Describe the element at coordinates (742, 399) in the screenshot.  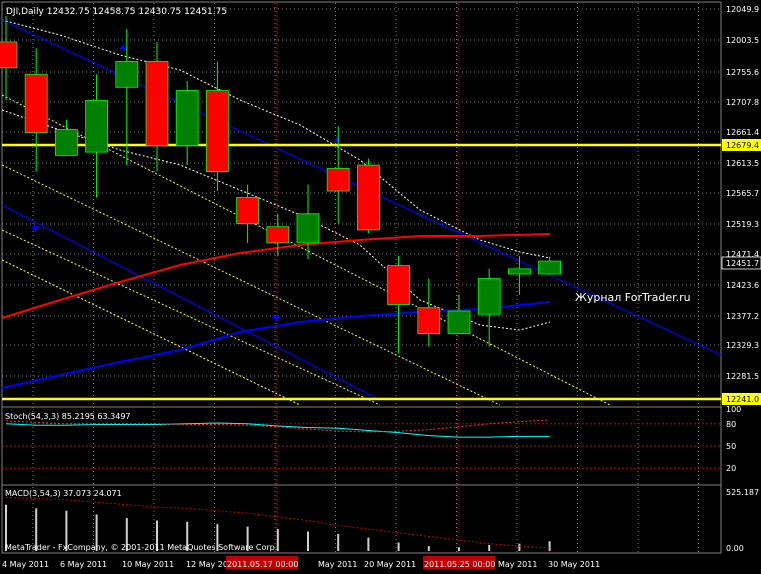
I see `price-tag-label: 12241.0` at that location.